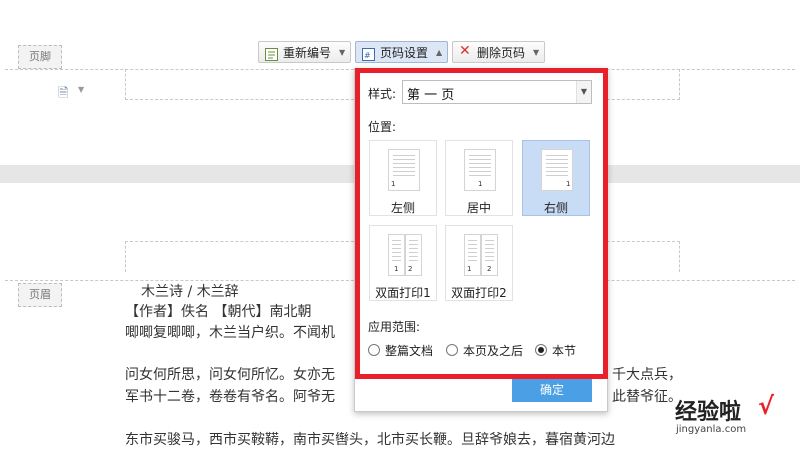  What do you see at coordinates (552, 390) in the screenshot?
I see `ok-button: 确定` at bounding box center [552, 390].